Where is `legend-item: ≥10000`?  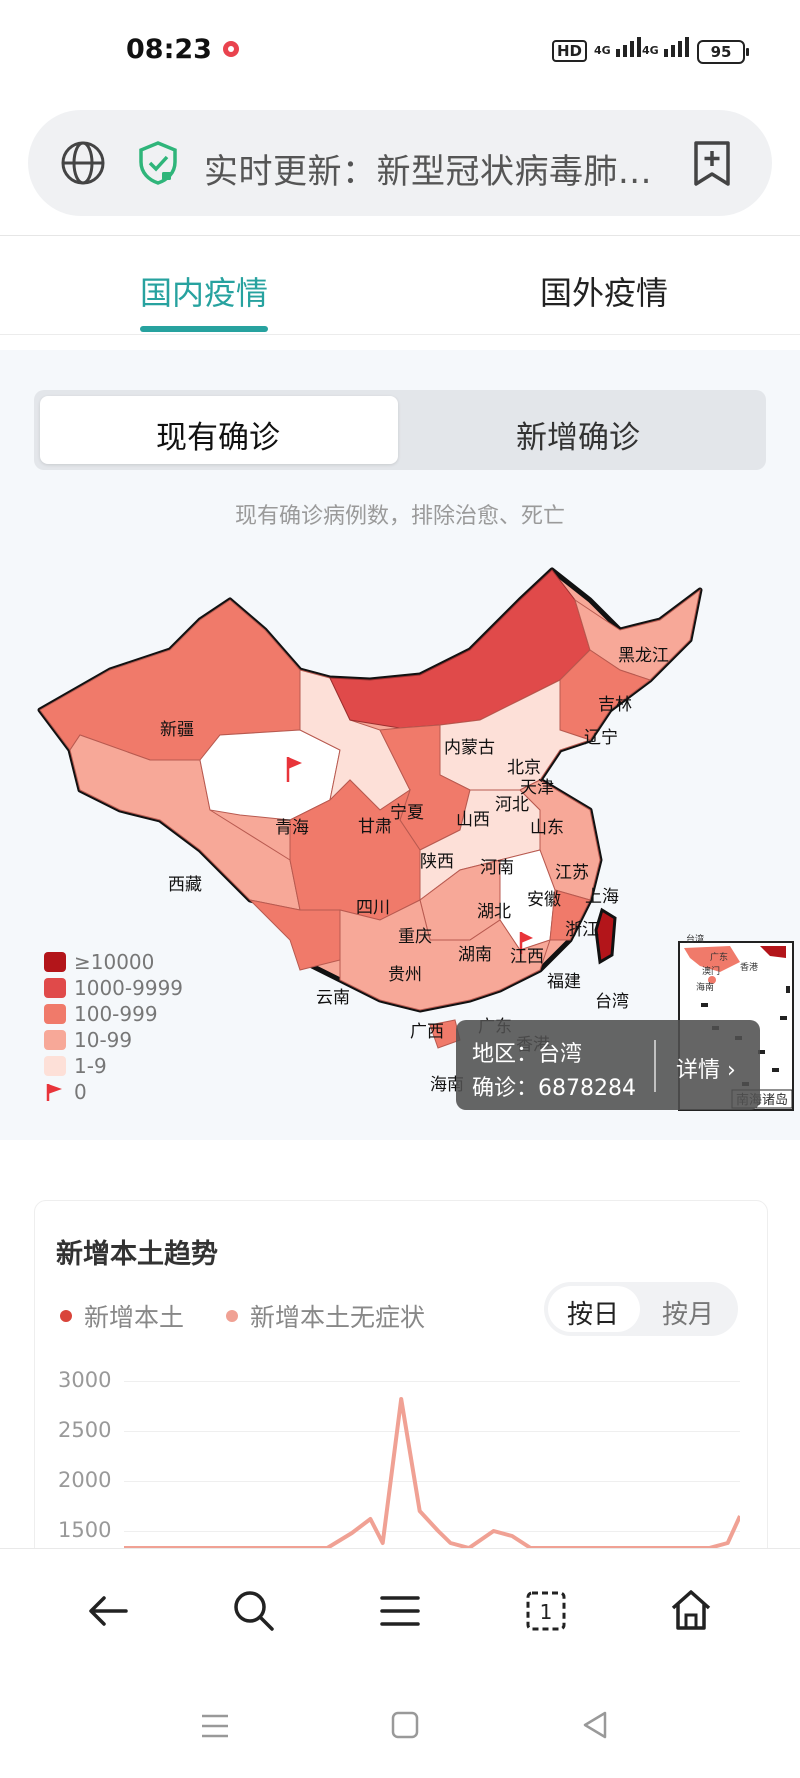 legend-item: ≥10000 is located at coordinates (99, 962).